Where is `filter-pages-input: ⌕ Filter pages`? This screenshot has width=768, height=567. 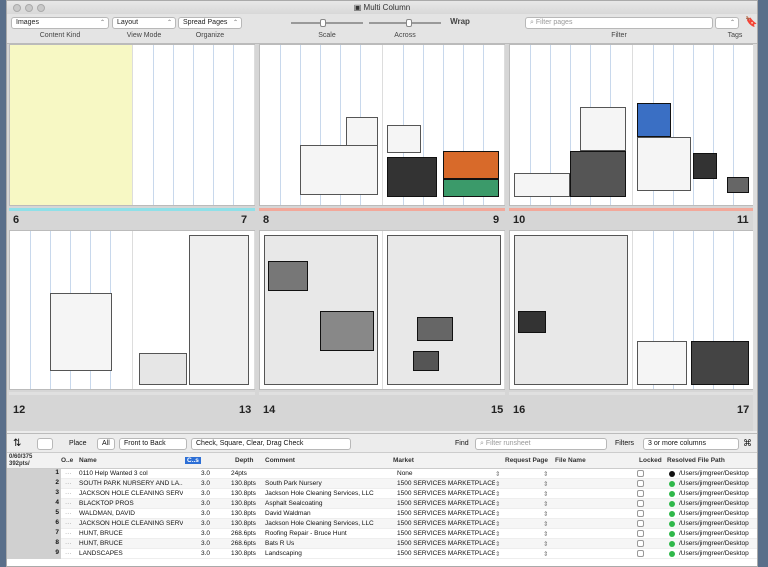
filter-pages-input: ⌕ Filter pages is located at coordinates (619, 23).